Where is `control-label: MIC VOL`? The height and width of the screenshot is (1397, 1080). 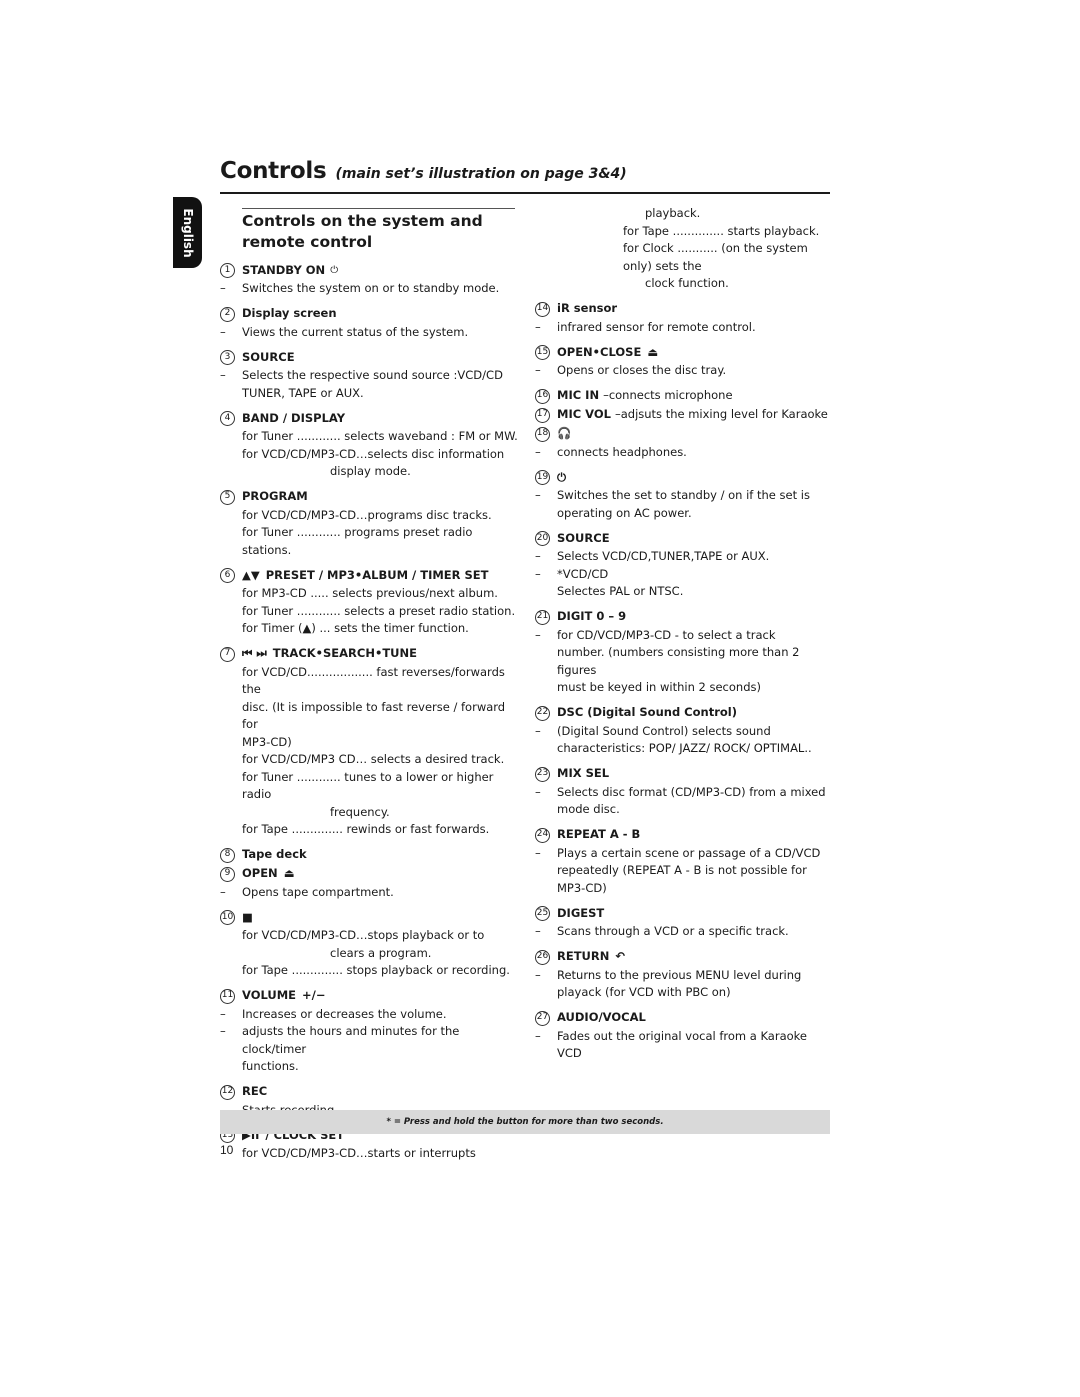 control-label: MIC VOL is located at coordinates (584, 414).